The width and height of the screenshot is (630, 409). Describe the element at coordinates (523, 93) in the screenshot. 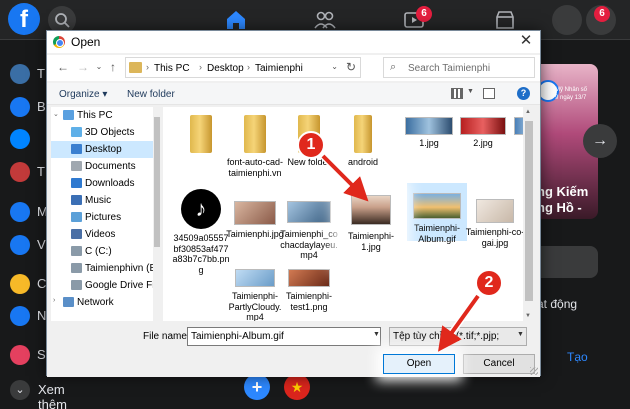

I see `help-icon: ?` at that location.